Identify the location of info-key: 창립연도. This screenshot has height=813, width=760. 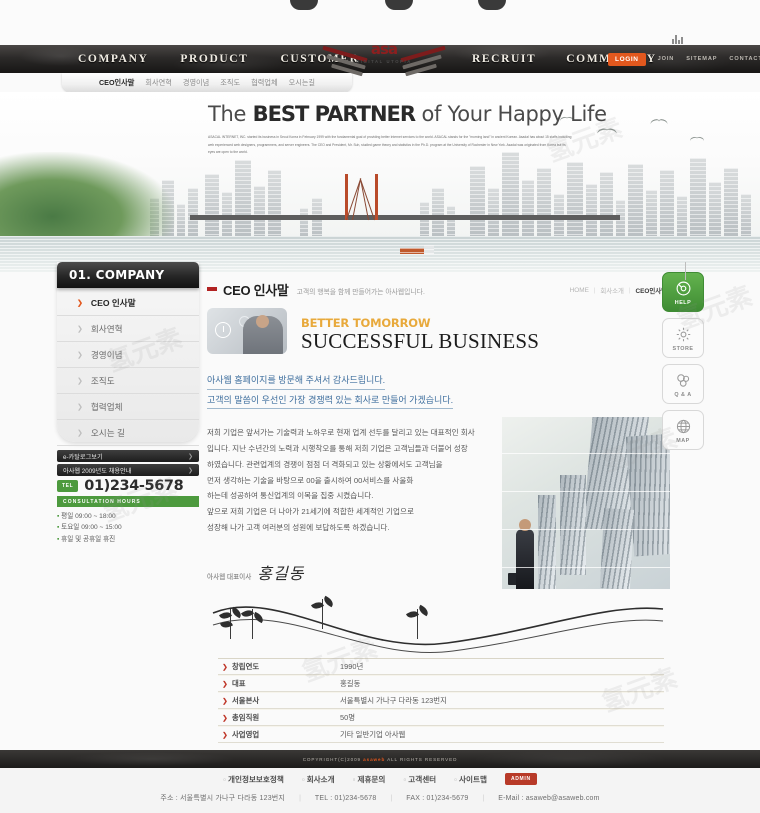
(246, 666).